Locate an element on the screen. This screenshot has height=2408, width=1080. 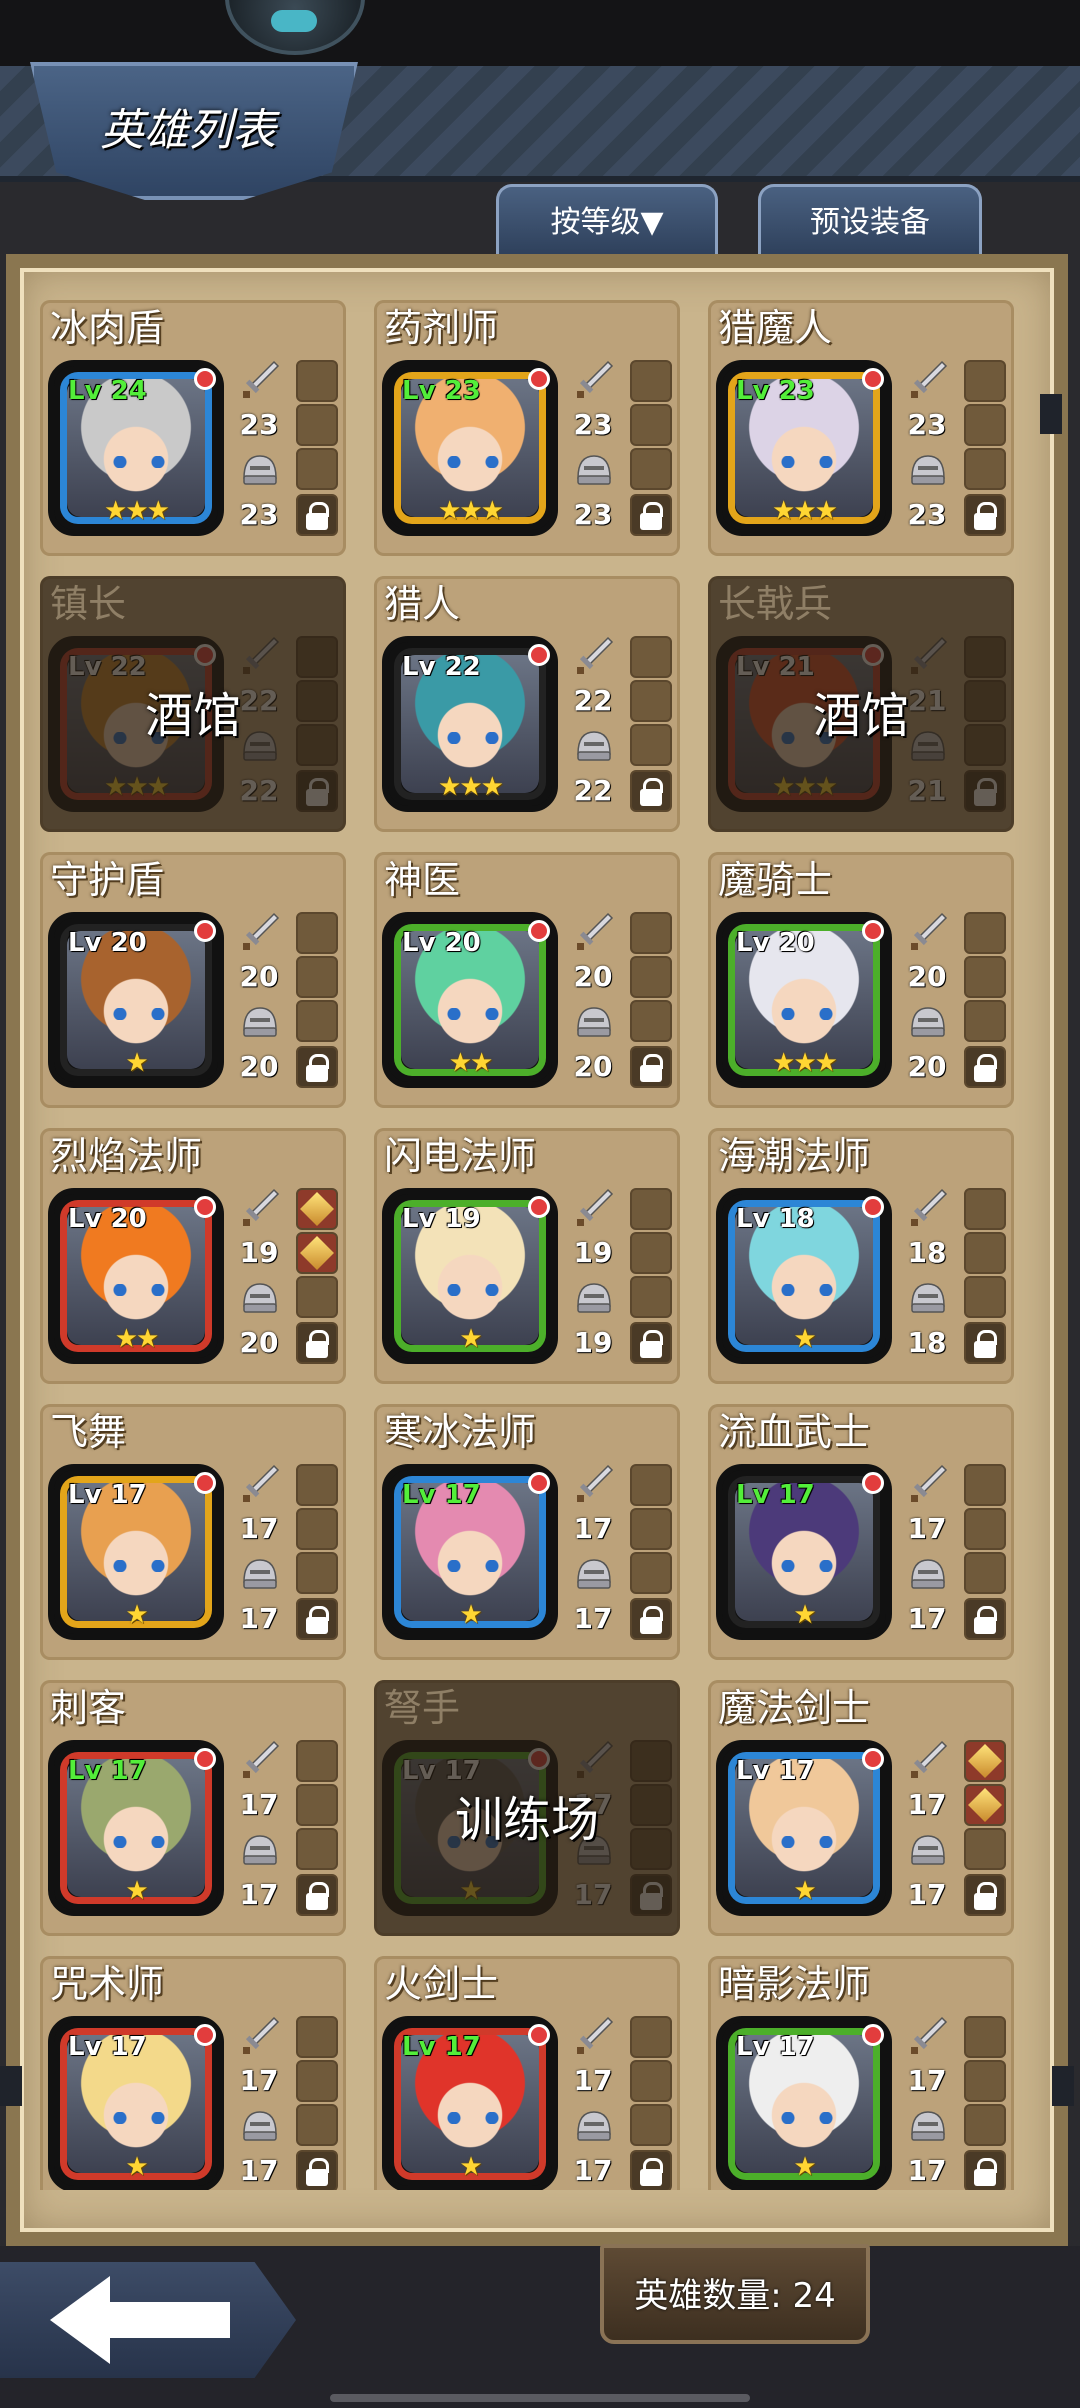
hero-card: 药剂师 Lv 23 ★★★ 23 23 is located at coordinates (527, 428).